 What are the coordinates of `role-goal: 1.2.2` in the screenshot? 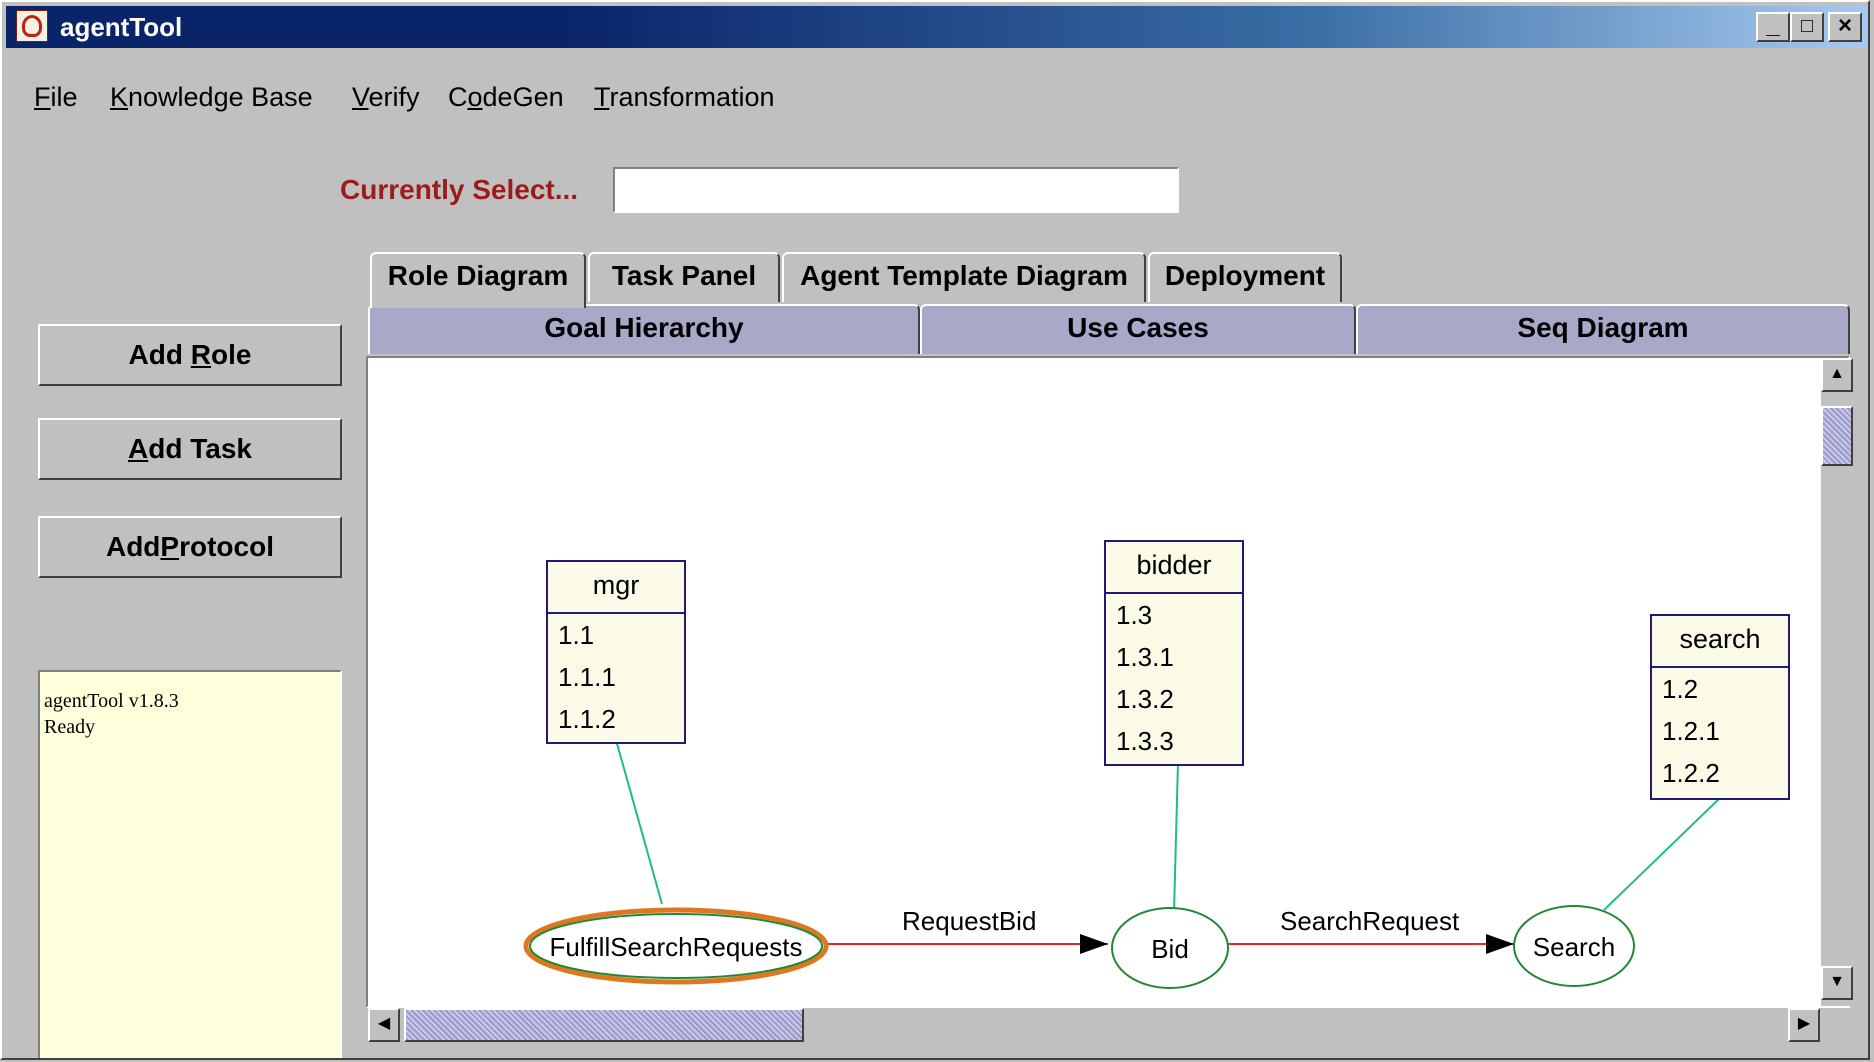 It's located at (1691, 773).